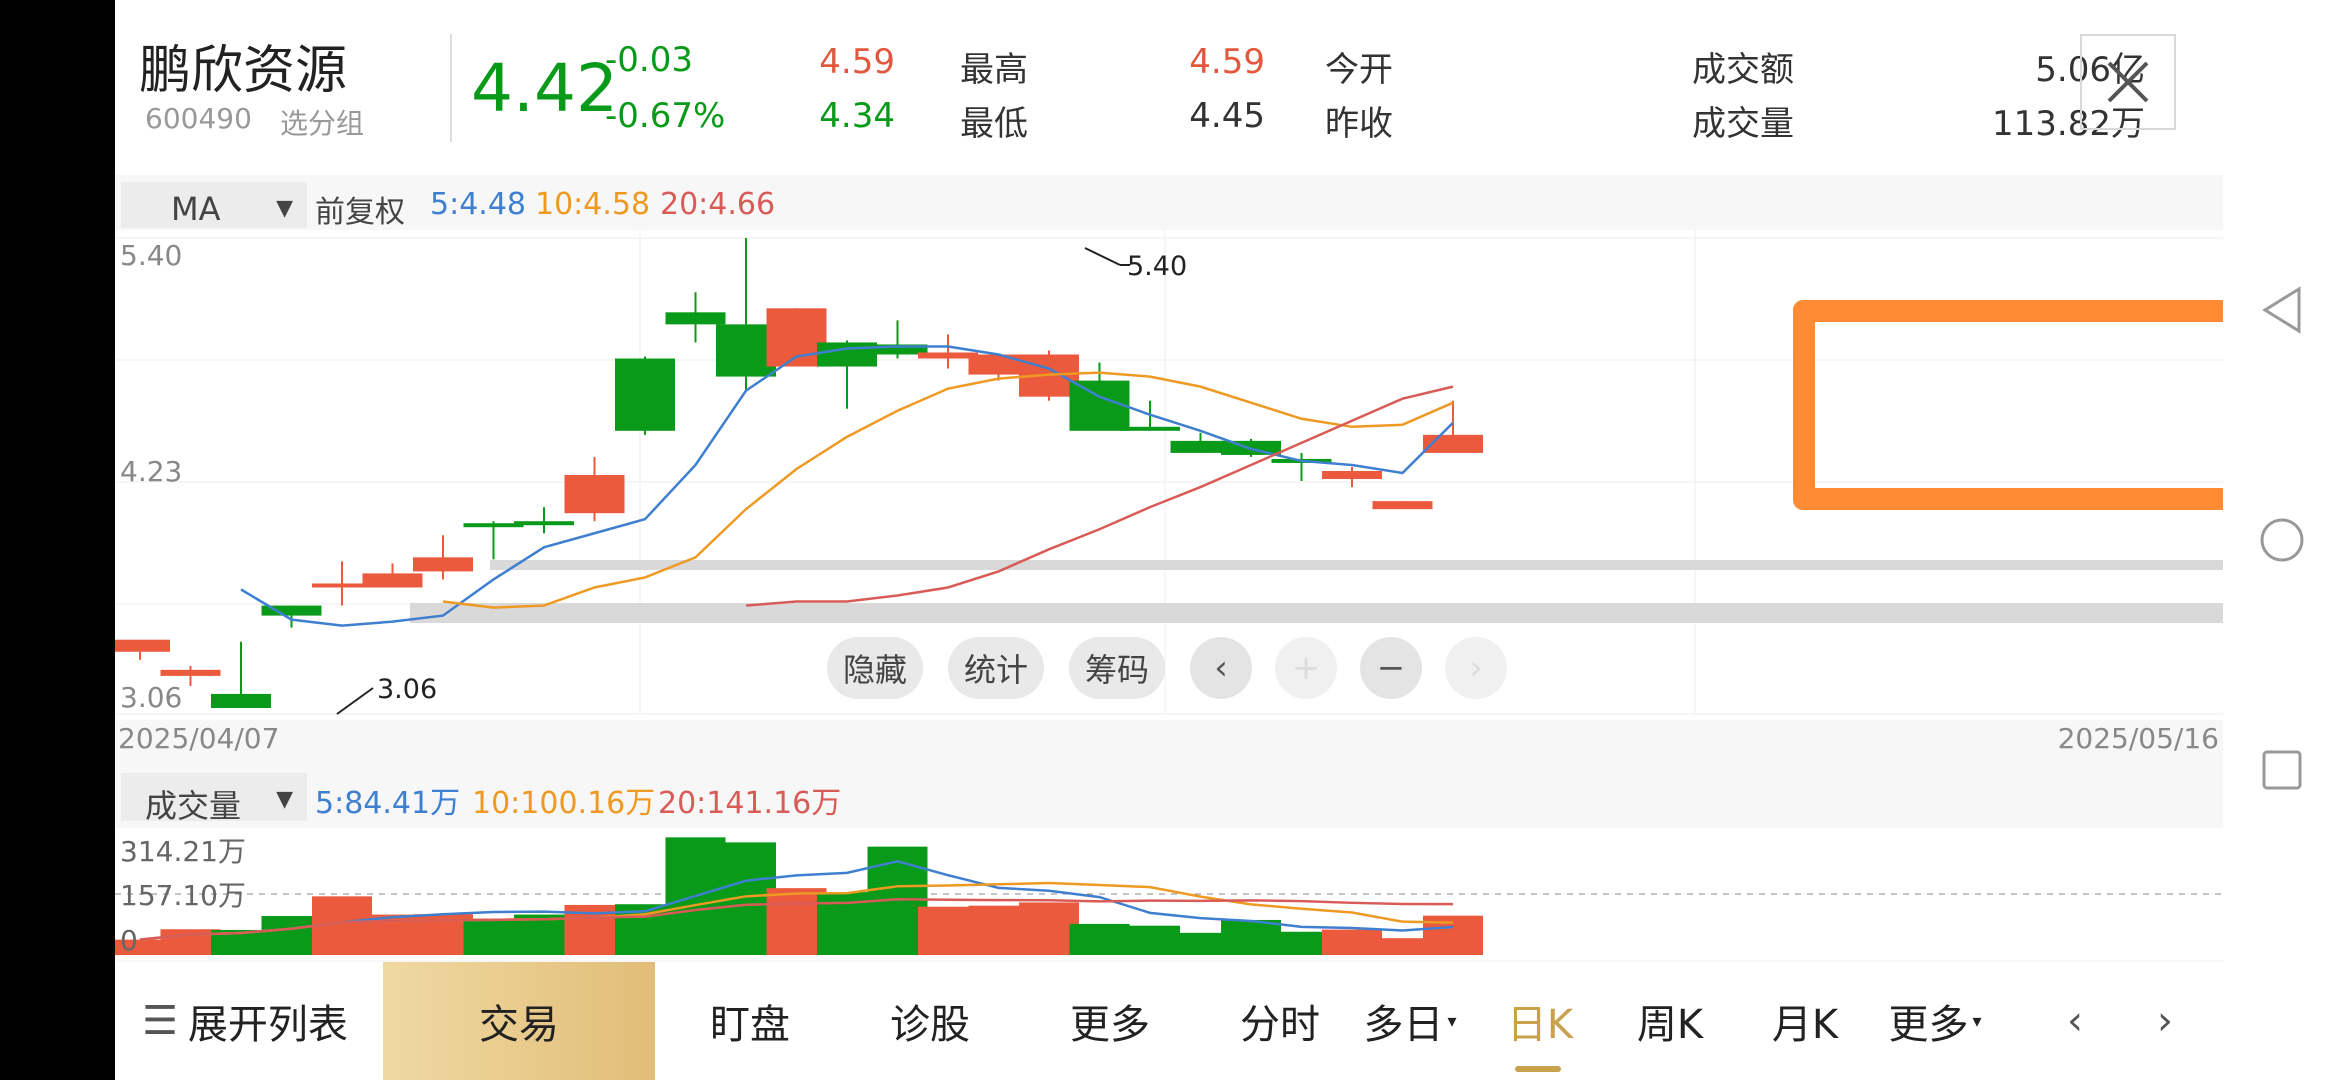 The image size is (2340, 1080). Describe the element at coordinates (1359, 70) in the screenshot. I see `open-label: 今开` at that location.